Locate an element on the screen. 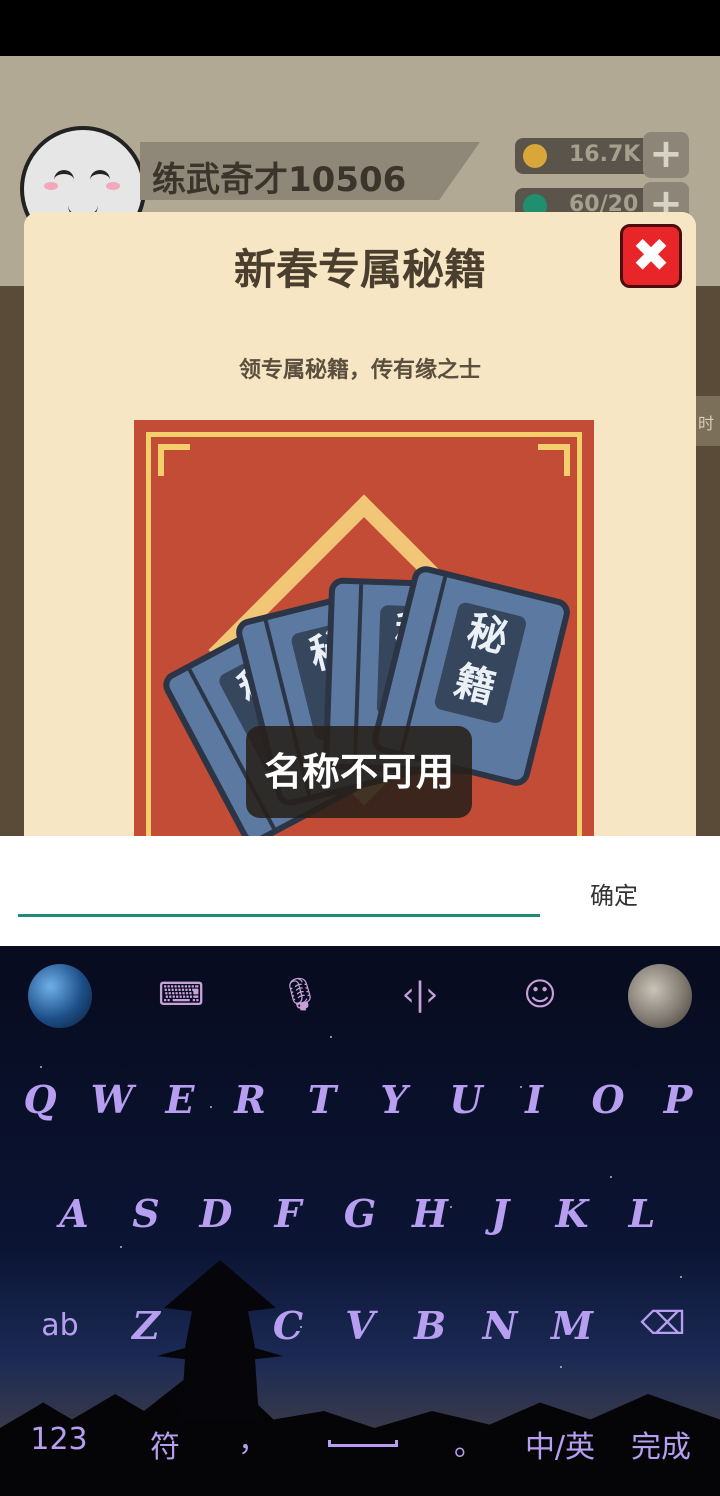 The width and height of the screenshot is (720, 1496). key-h: H is located at coordinates (430, 1214).